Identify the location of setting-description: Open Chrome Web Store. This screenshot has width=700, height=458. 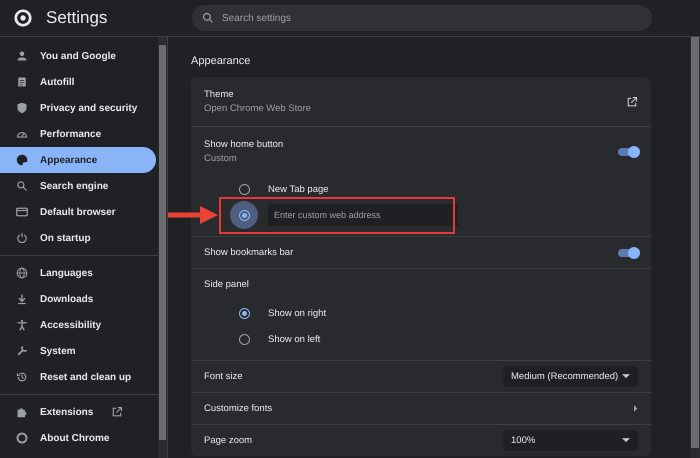
(258, 108).